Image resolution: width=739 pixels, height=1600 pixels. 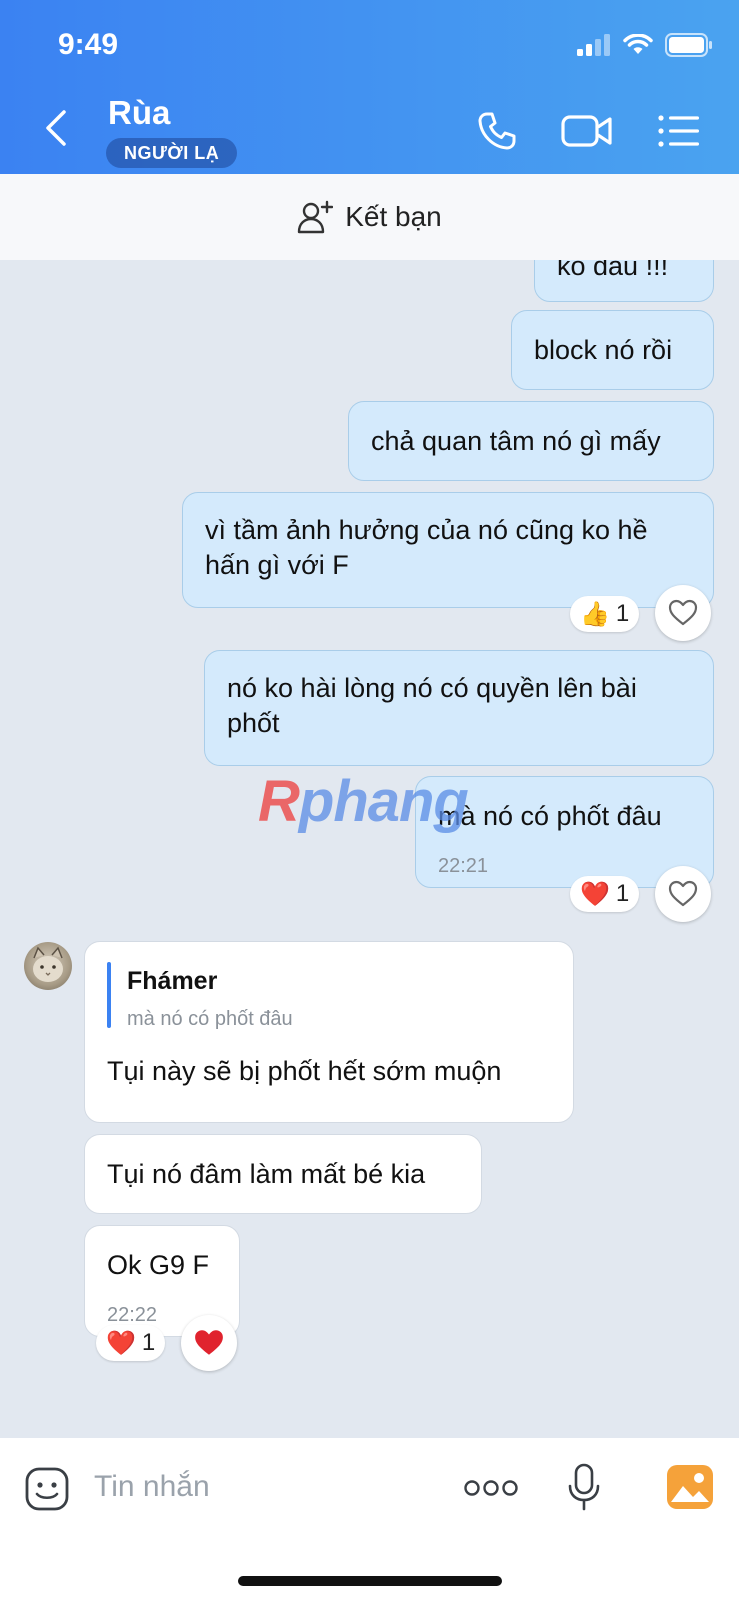 What do you see at coordinates (595, 614) in the screenshot?
I see `thumbs-up-icon: 👍` at bounding box center [595, 614].